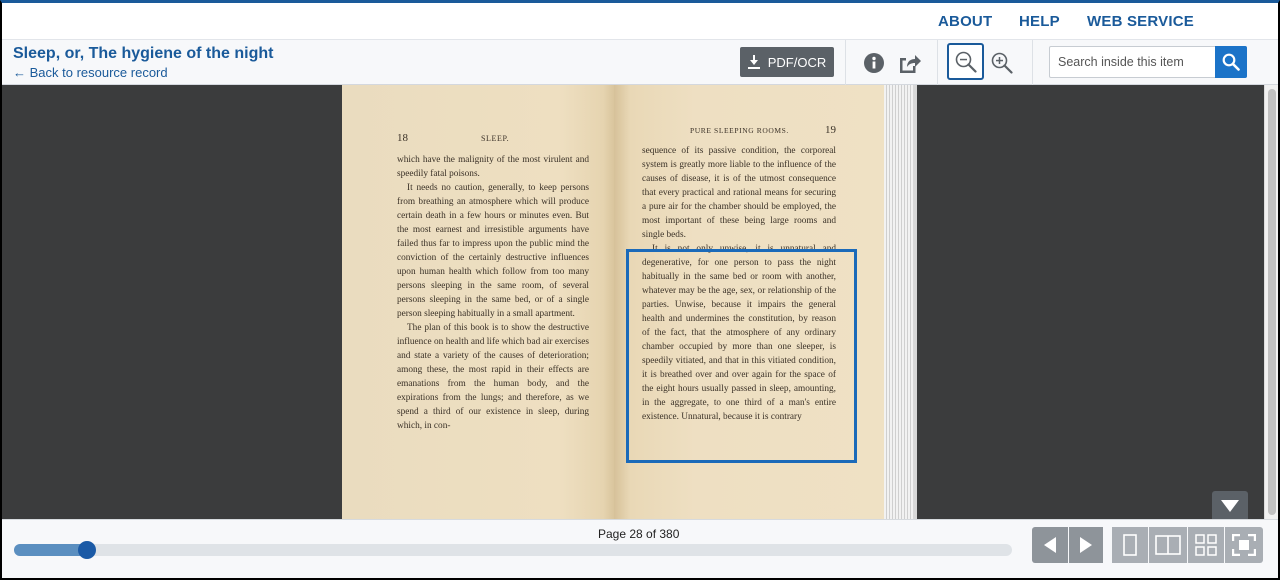 The image size is (1280, 580). Describe the element at coordinates (797, 62) in the screenshot. I see `pdf-ocr-label: PDF/OCR` at that location.